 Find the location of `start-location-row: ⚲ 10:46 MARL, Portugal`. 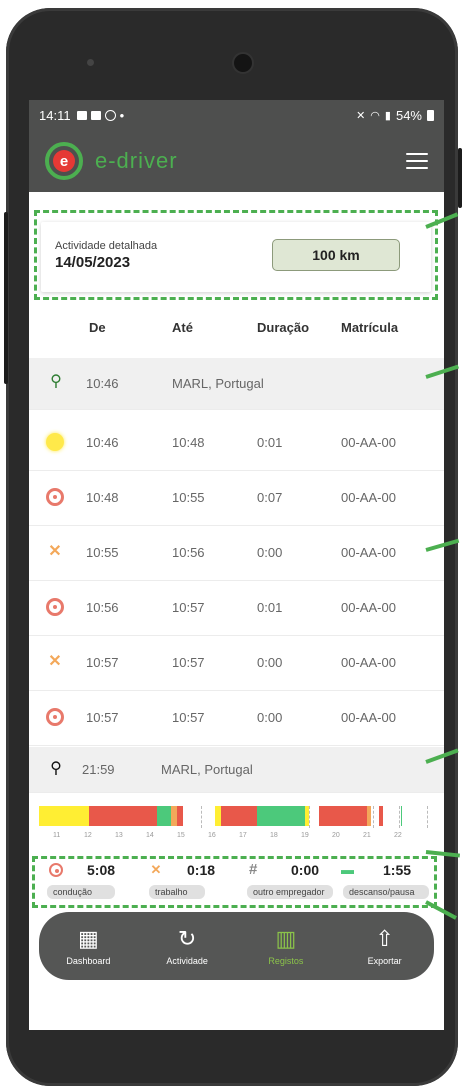

start-location-row: ⚲ 10:46 MARL, Portugal is located at coordinates (236, 384).